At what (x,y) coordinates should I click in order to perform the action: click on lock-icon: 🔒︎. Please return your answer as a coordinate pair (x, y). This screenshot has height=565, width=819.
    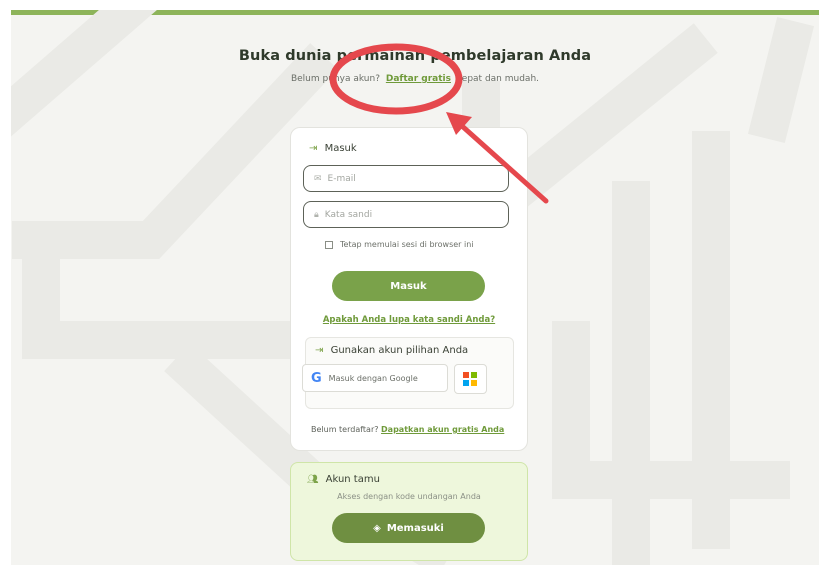
    Looking at the image, I should click on (316, 214).